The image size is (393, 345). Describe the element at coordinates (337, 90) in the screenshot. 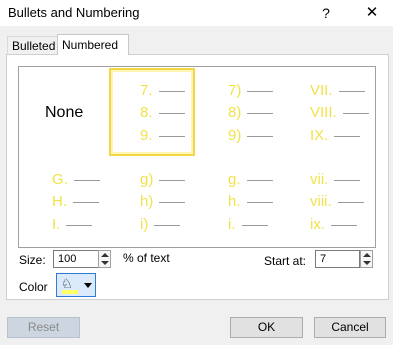

I see `style-line: VII.` at that location.